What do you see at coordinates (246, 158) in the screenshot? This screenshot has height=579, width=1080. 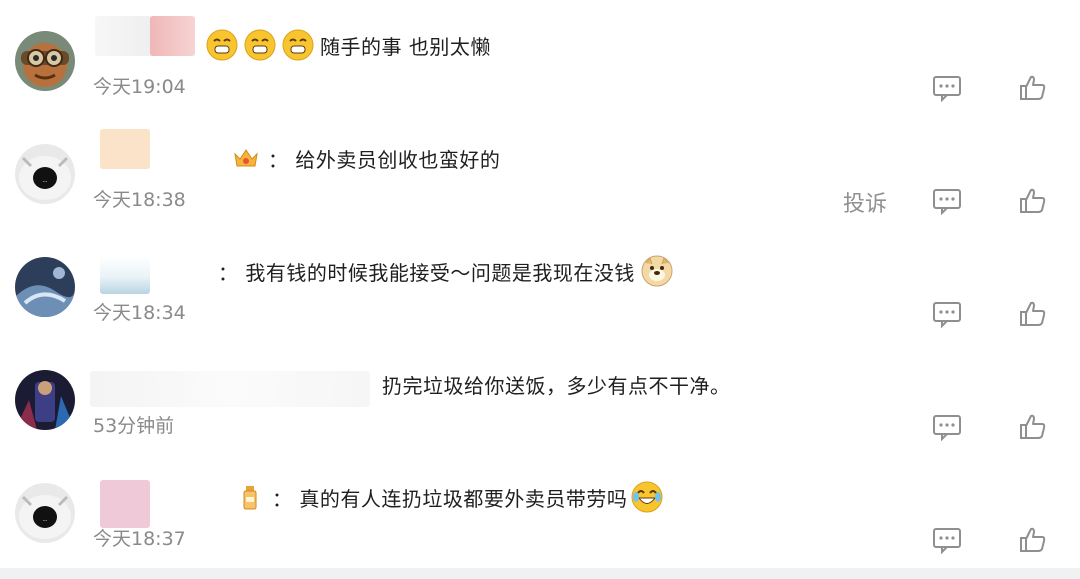 I see `crown-badge-icon` at bounding box center [246, 158].